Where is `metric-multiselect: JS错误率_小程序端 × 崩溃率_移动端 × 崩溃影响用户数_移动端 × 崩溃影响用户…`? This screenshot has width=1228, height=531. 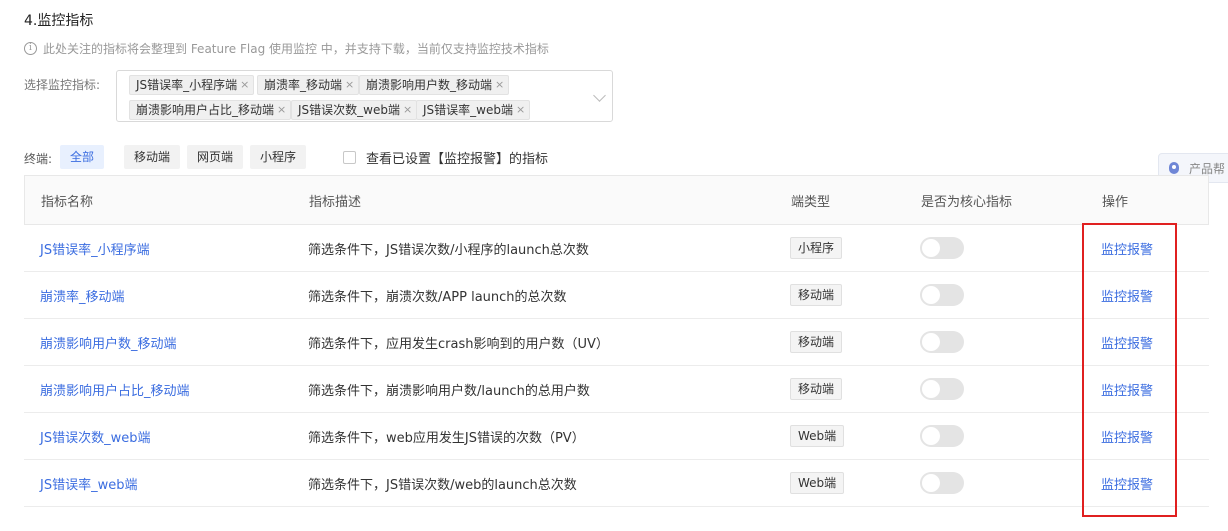 metric-multiselect: JS错误率_小程序端 × 崩溃率_移动端 × 崩溃影响用户数_移动端 × 崩溃影响用户… is located at coordinates (364, 96).